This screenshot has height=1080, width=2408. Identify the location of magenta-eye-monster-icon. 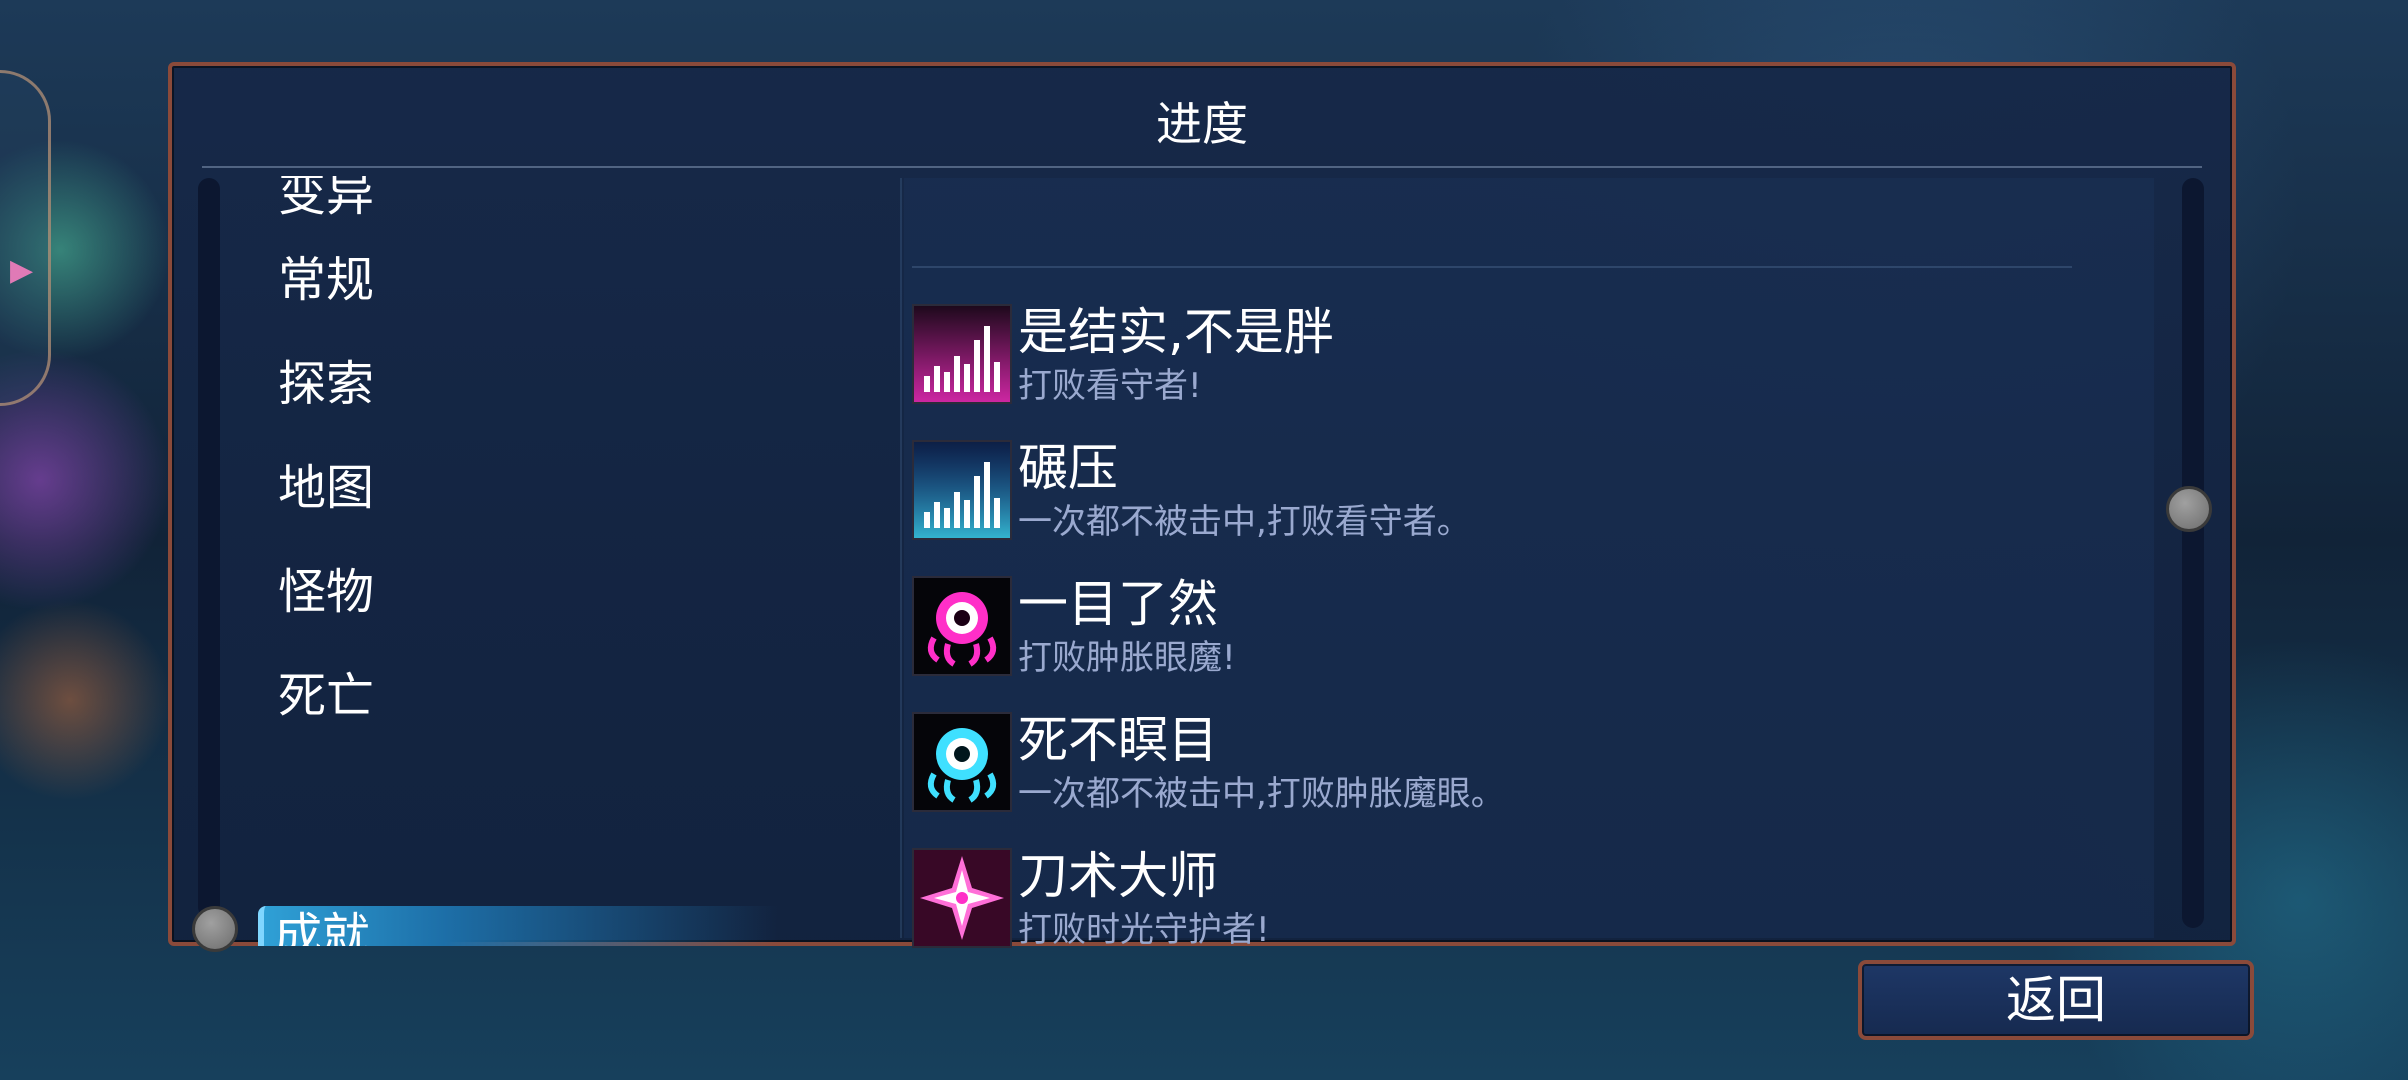
(962, 626).